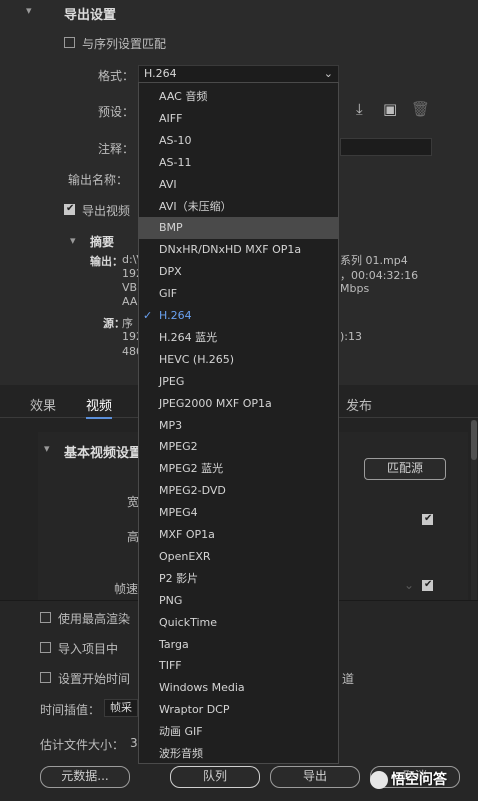  Describe the element at coordinates (238, 557) in the screenshot. I see `format-option: OpenEXR` at that location.